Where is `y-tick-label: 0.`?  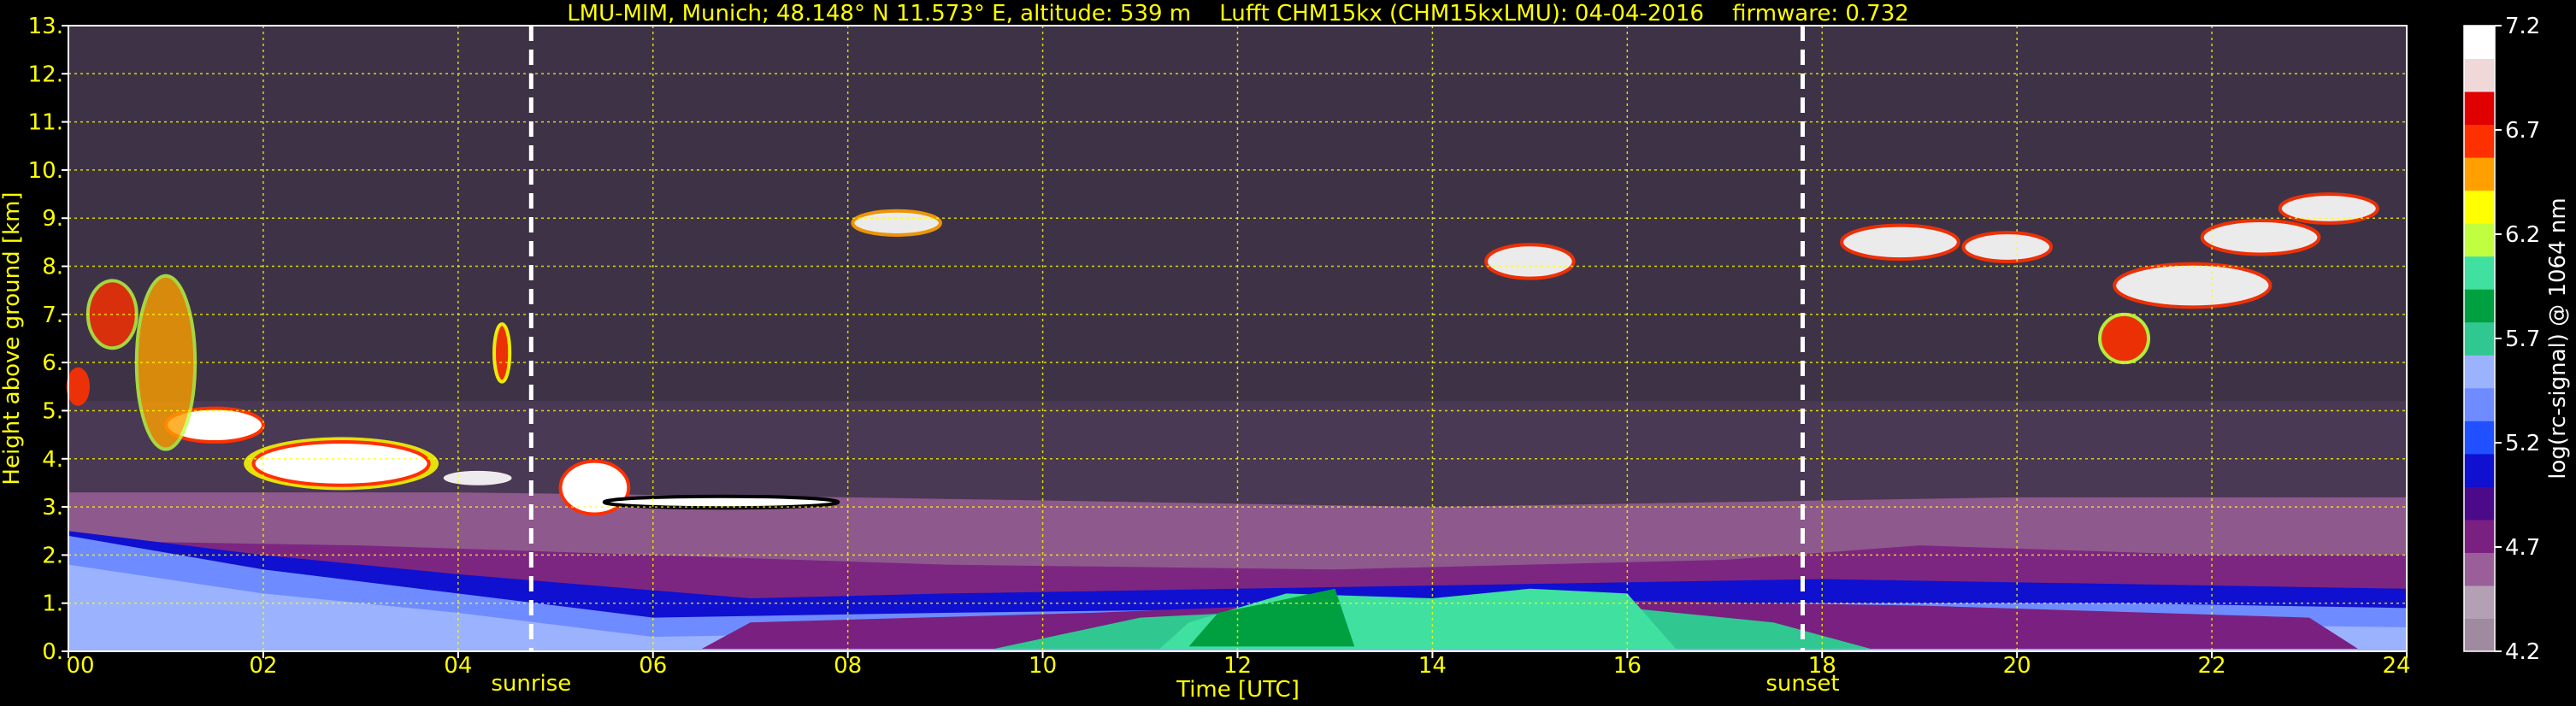
y-tick-label: 0. is located at coordinates (52, 652).